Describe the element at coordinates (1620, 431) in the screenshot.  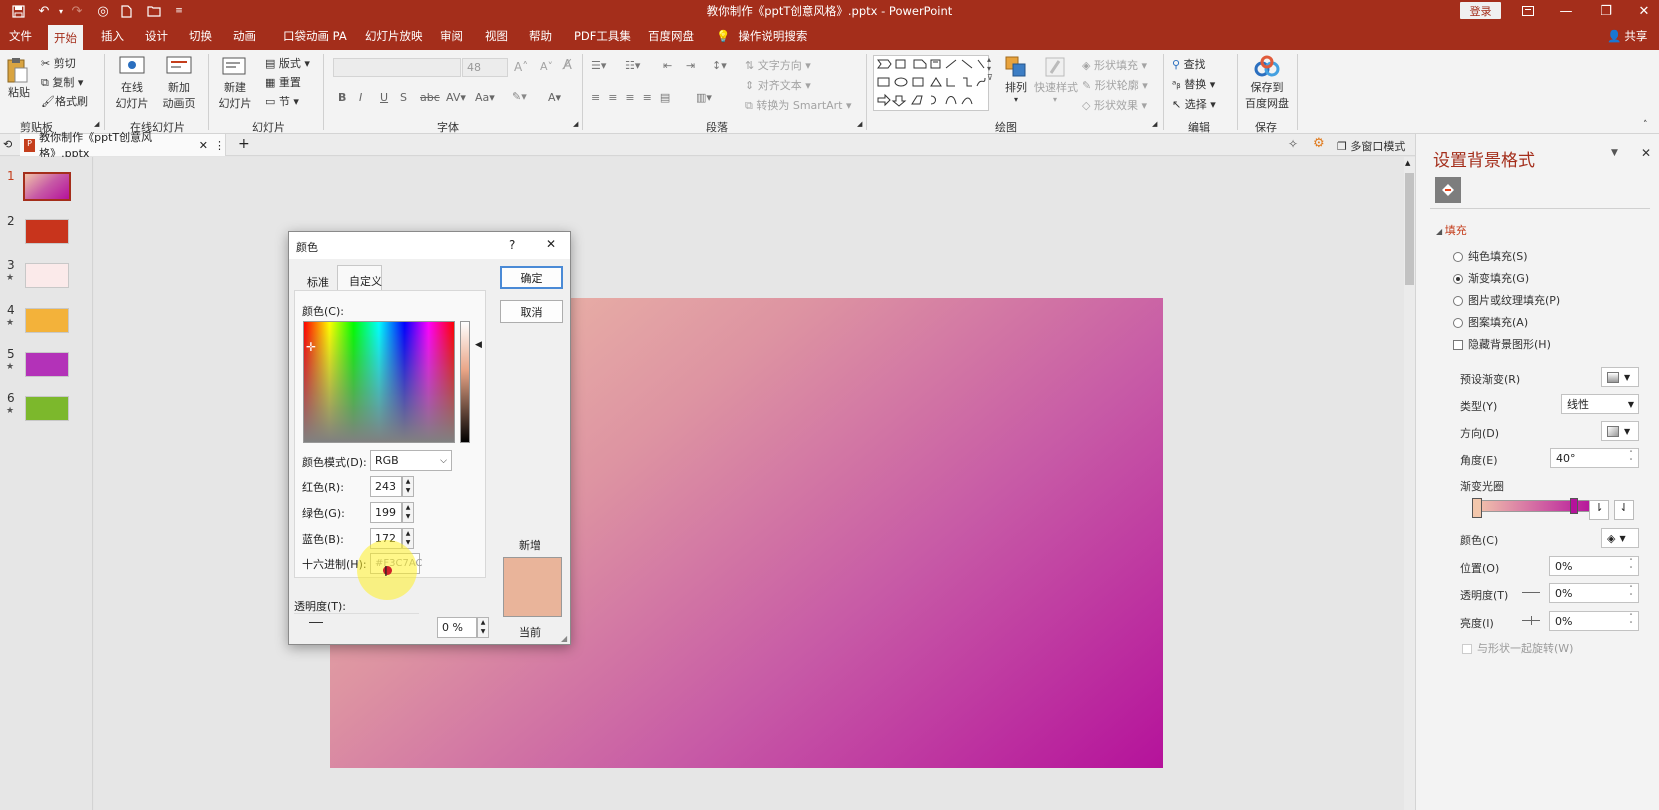
I see `direction-dropdown: ▼` at that location.